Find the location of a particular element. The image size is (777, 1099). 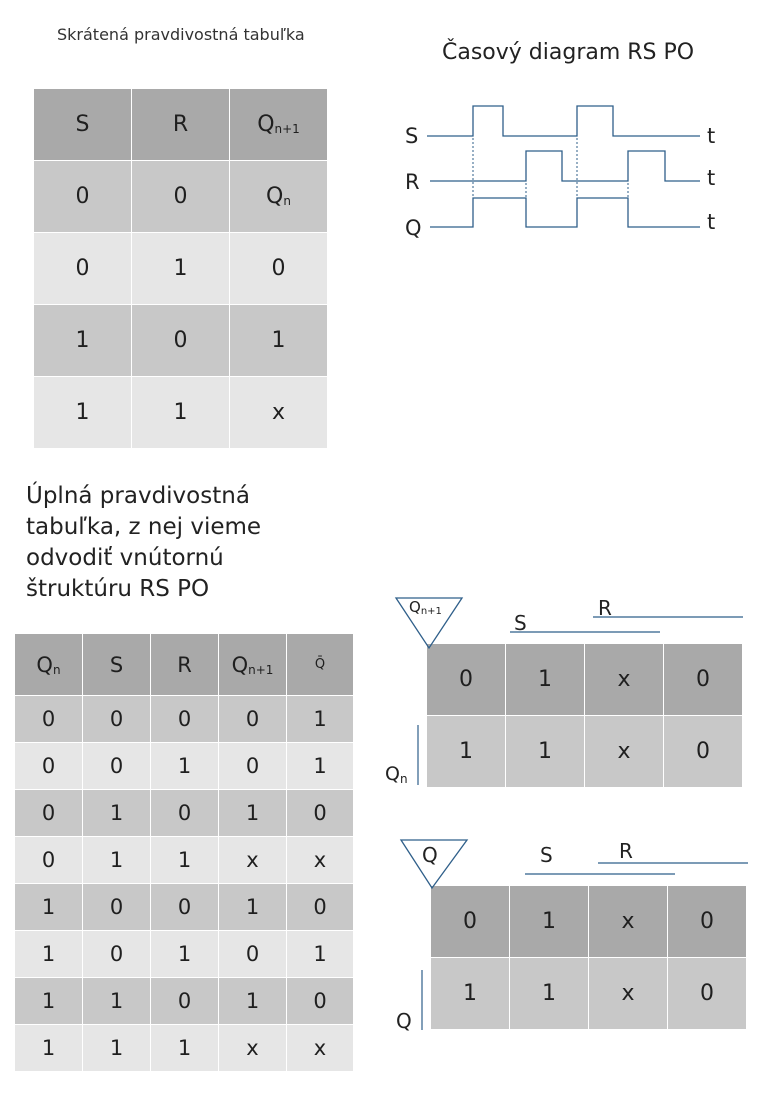

waveform-q is located at coordinates (565, 212).